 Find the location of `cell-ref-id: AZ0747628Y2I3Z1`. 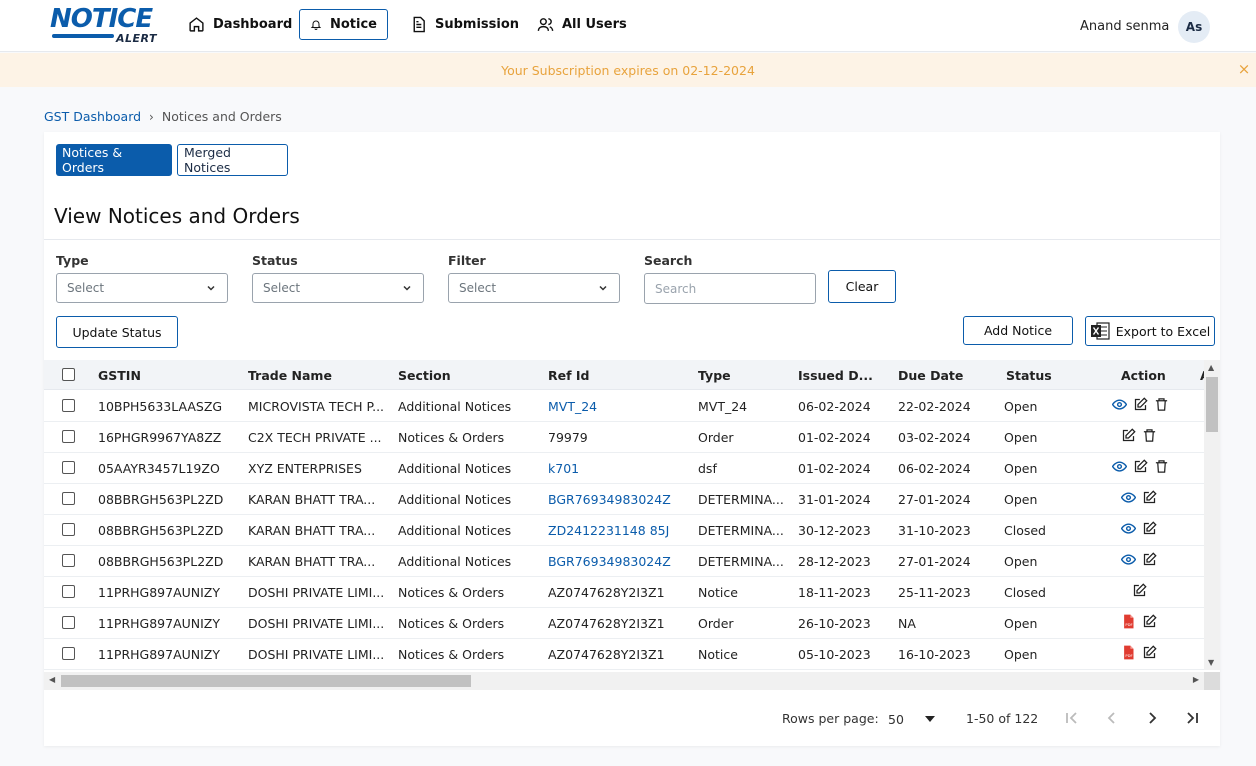

cell-ref-id: AZ0747628Y2I3Z1 is located at coordinates (606, 623).